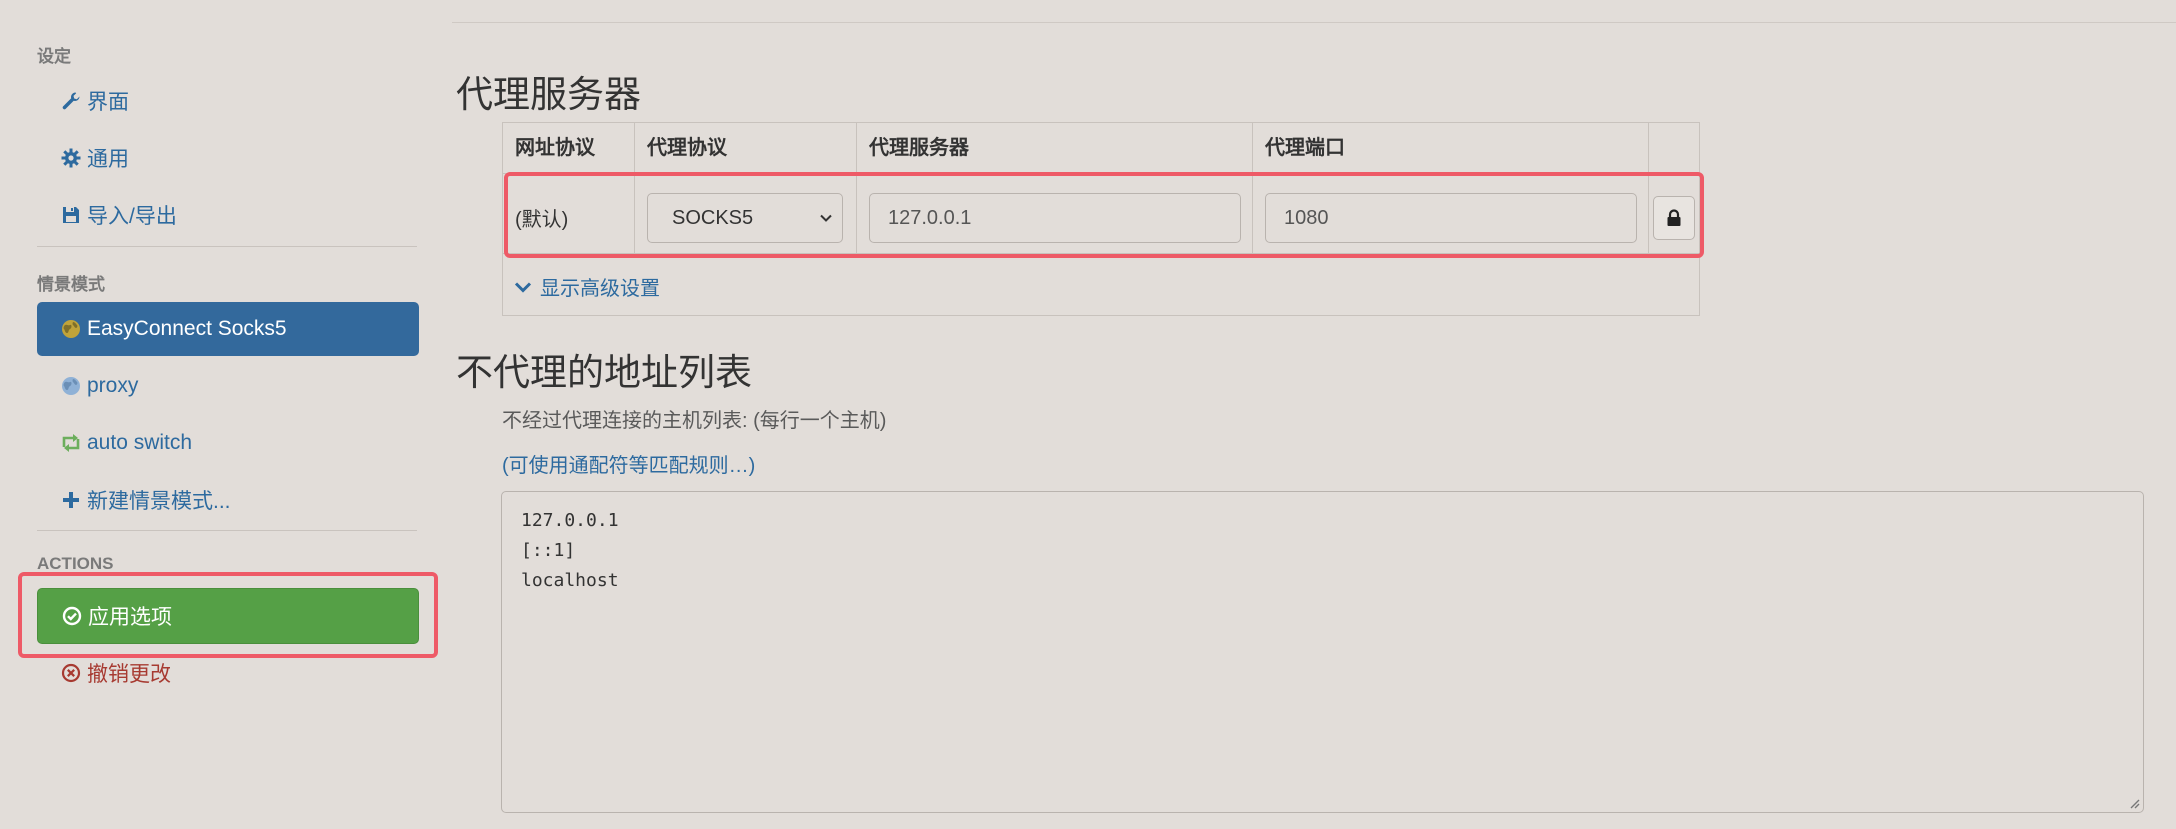 The image size is (2176, 829). Describe the element at coordinates (113, 385) in the screenshot. I see `sidebar-item-label: proxy` at that location.